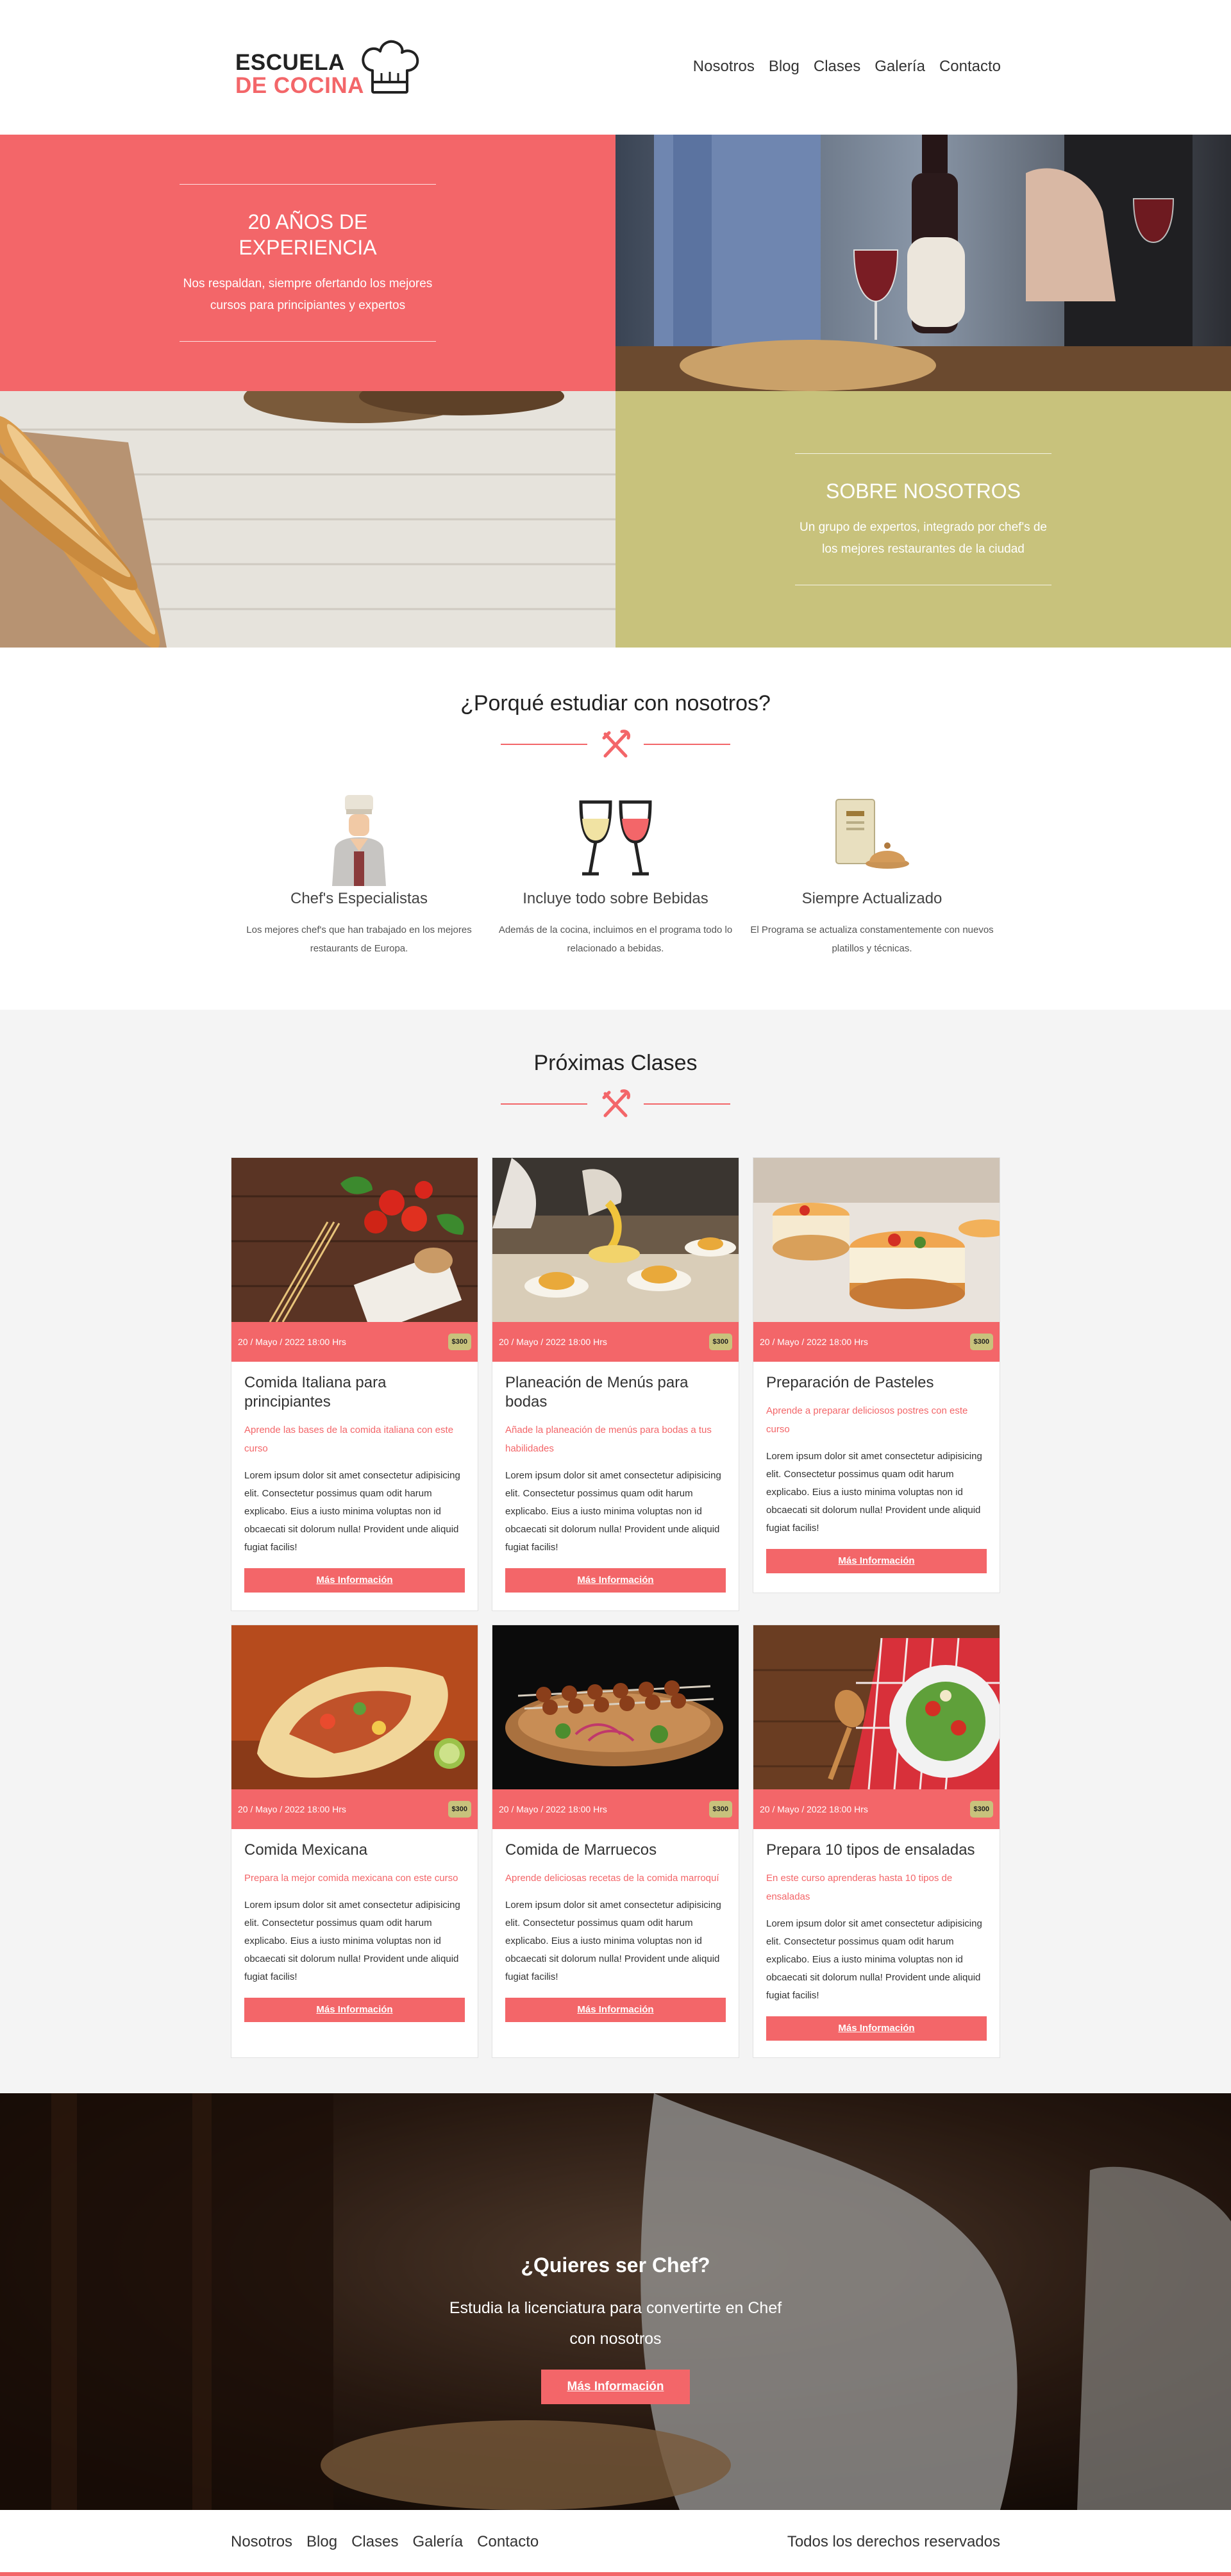 The width and height of the screenshot is (1231, 2576). What do you see at coordinates (784, 67) in the screenshot?
I see `nav-blog: Blog` at bounding box center [784, 67].